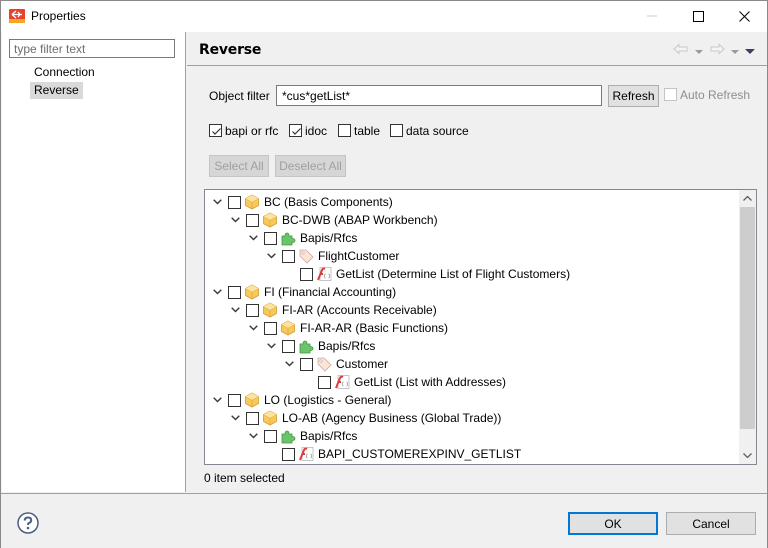 The width and height of the screenshot is (768, 548). What do you see at coordinates (295, 130) in the screenshot?
I see `idoc-checkbox` at bounding box center [295, 130].